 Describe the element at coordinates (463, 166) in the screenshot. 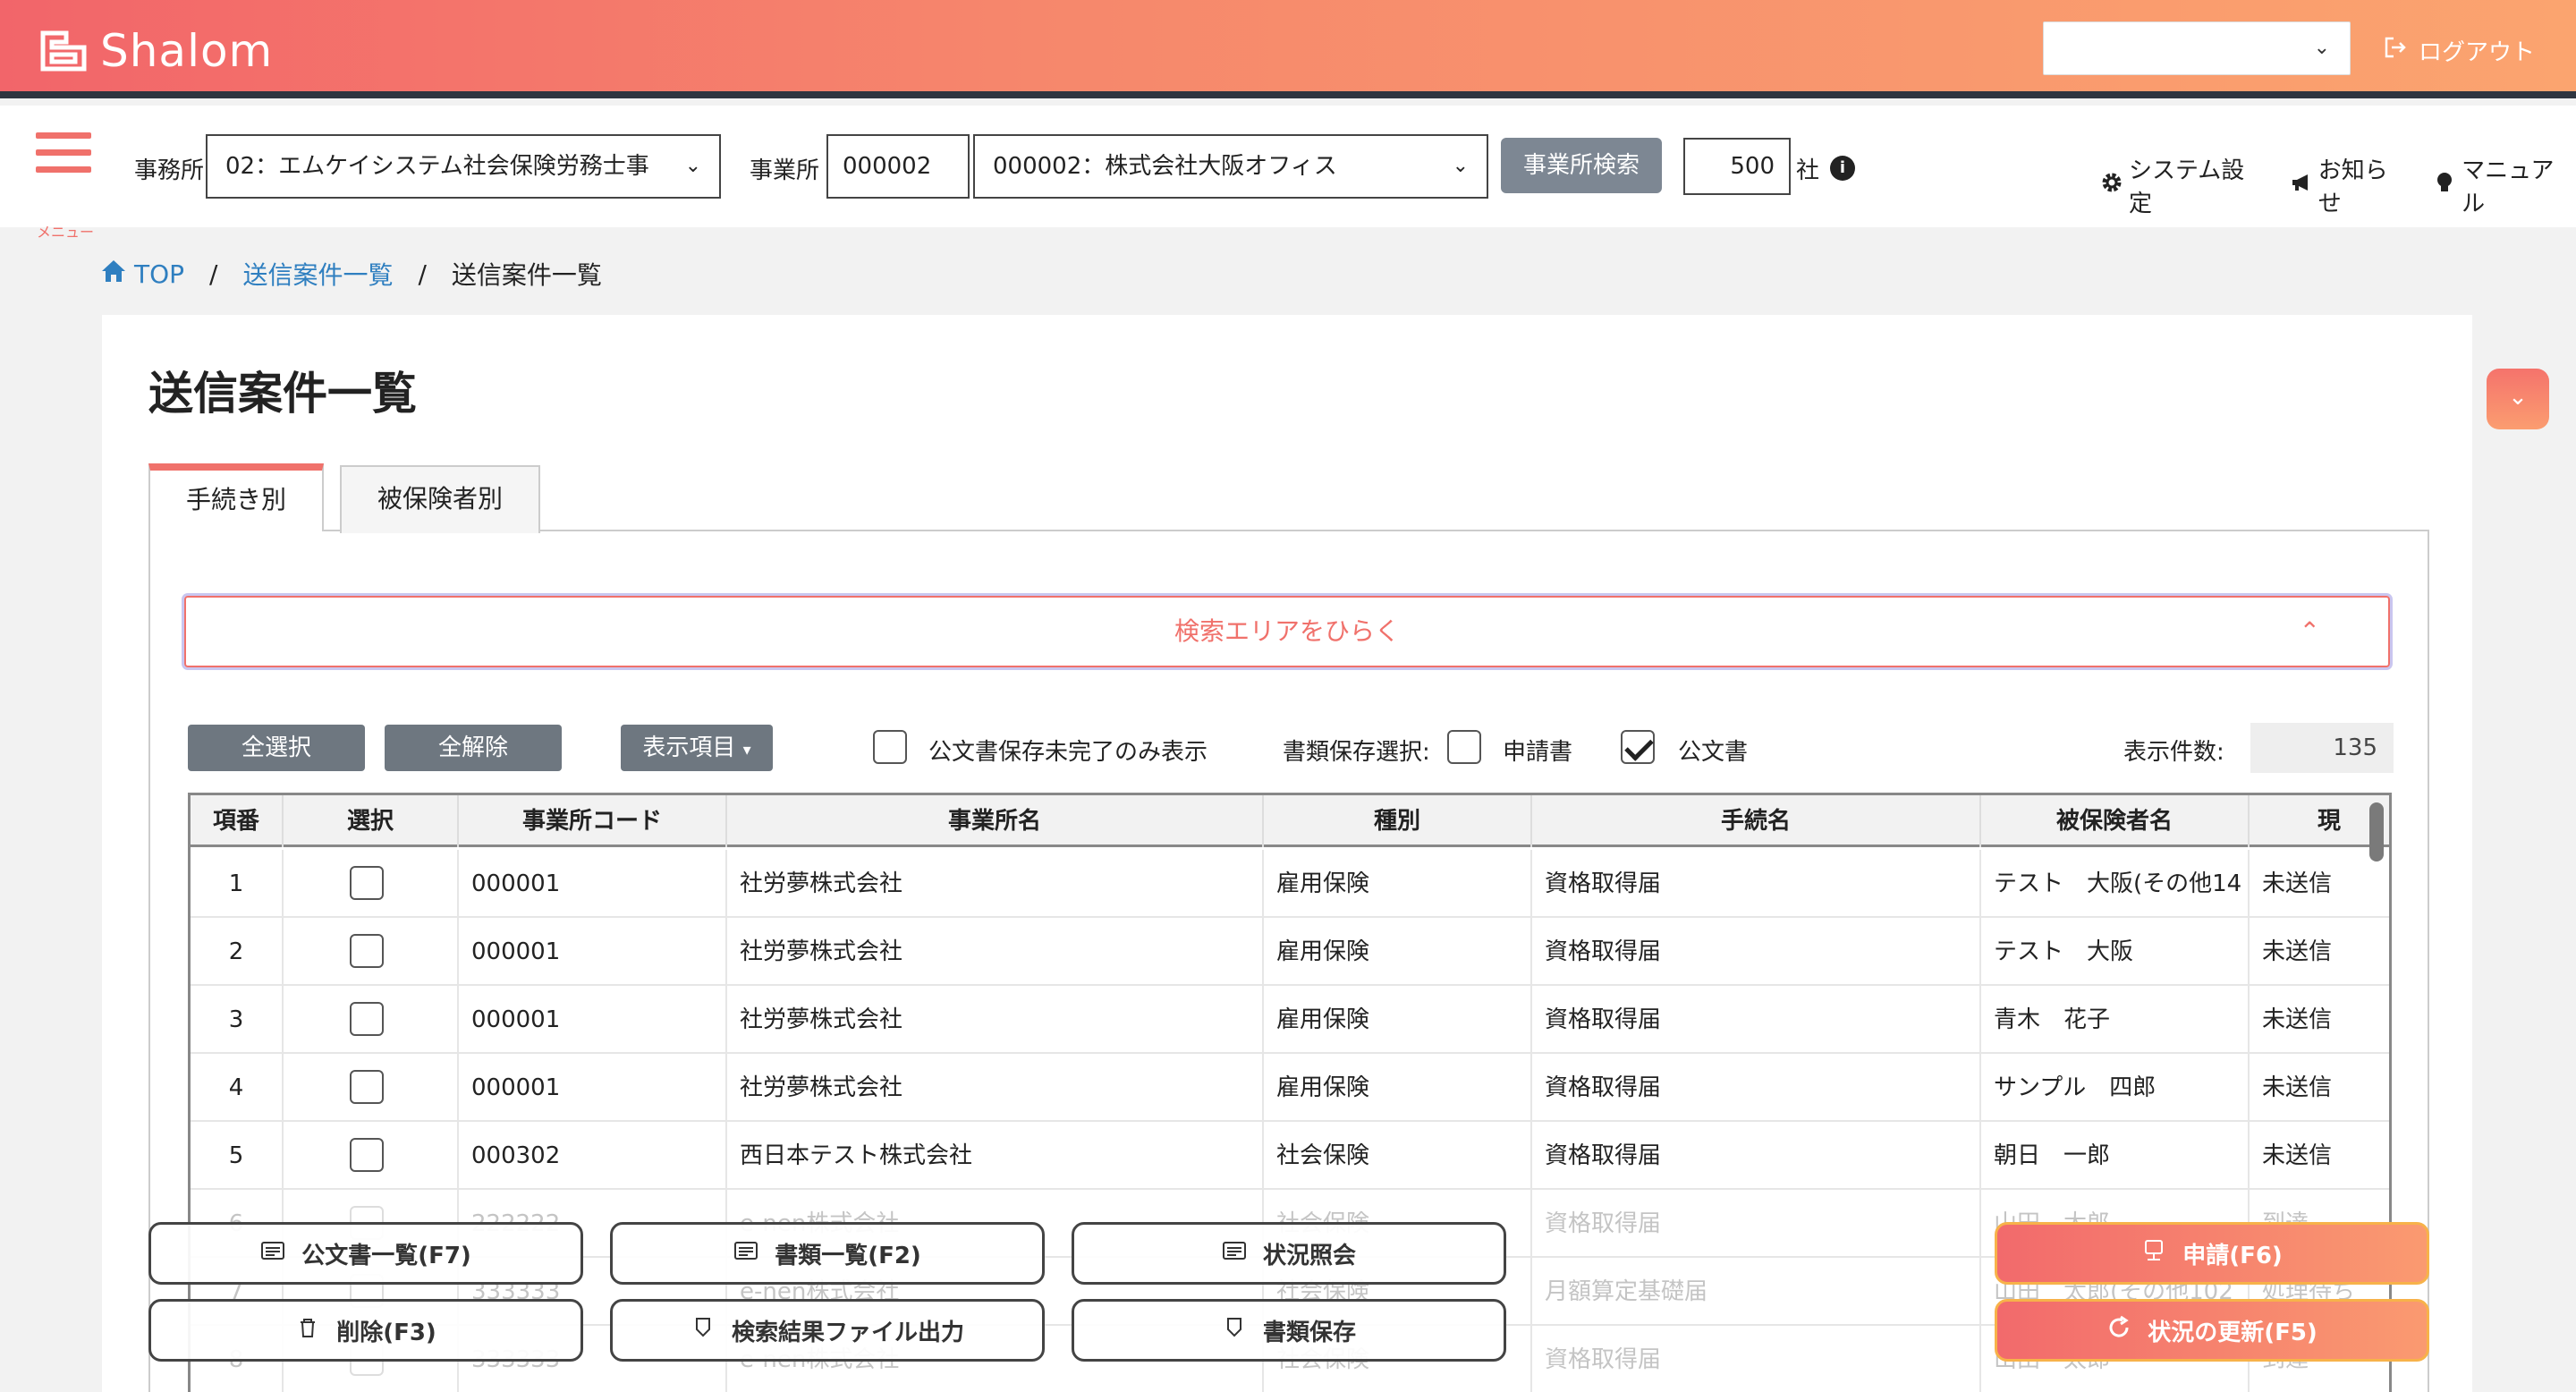

I see `office-select: 02：エムケイシステム社会保険労務士事 ⌄` at that location.